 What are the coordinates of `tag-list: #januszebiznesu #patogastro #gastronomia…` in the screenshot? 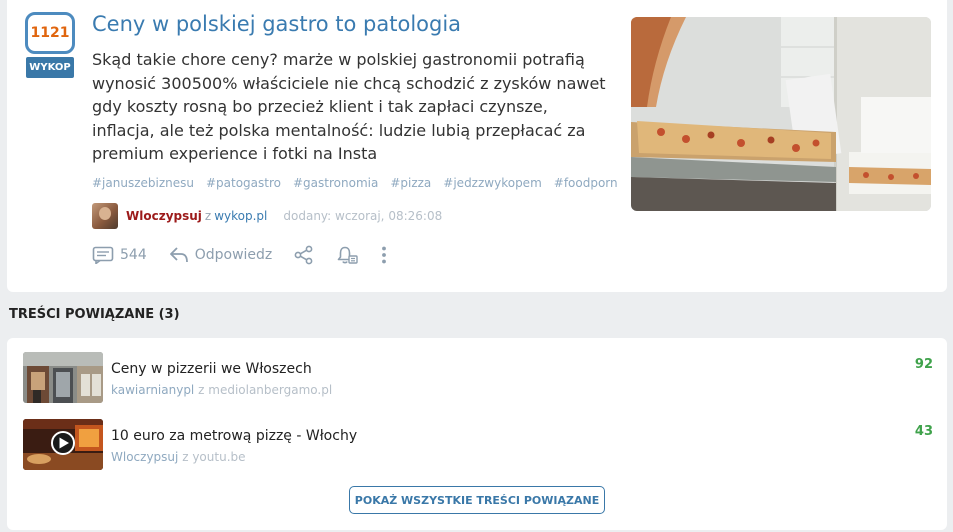 It's located at (355, 183).